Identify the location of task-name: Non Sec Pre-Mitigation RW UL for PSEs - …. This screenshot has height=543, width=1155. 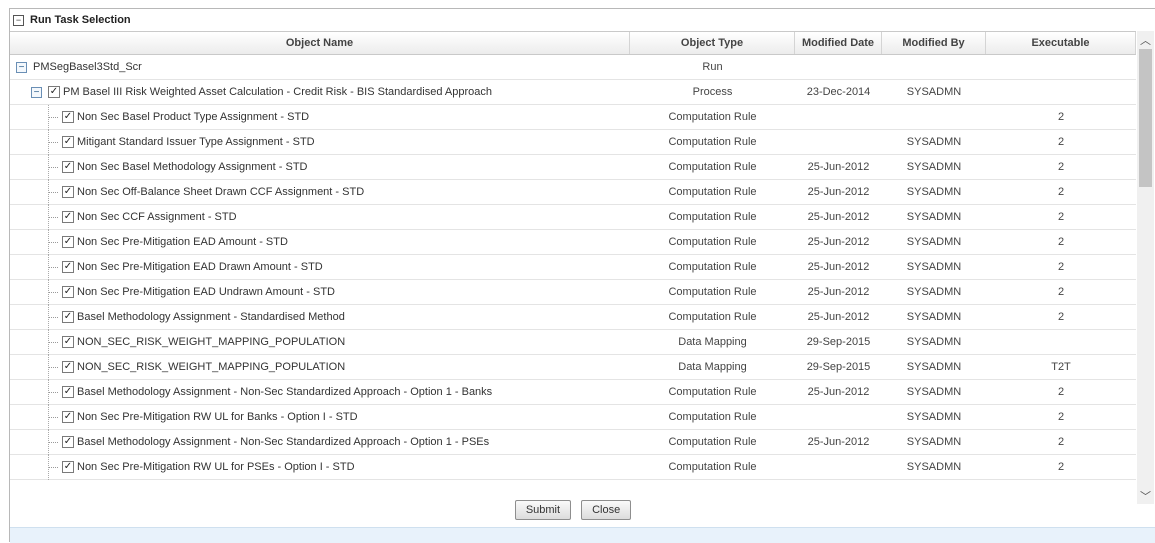
(216, 467).